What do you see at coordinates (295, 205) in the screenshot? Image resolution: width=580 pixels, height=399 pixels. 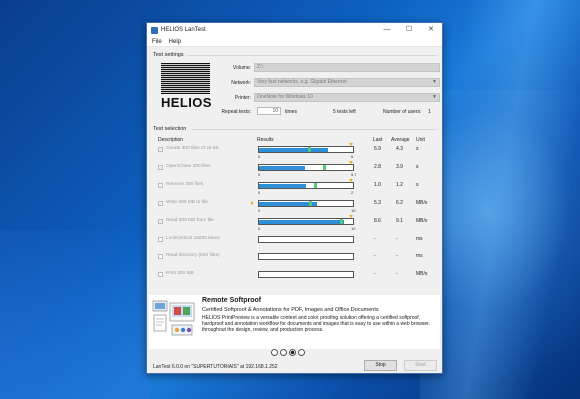 I see `test-row: ✓ Write 300 MB to file 0 10 5.3 6.2 MB/s` at bounding box center [295, 205].